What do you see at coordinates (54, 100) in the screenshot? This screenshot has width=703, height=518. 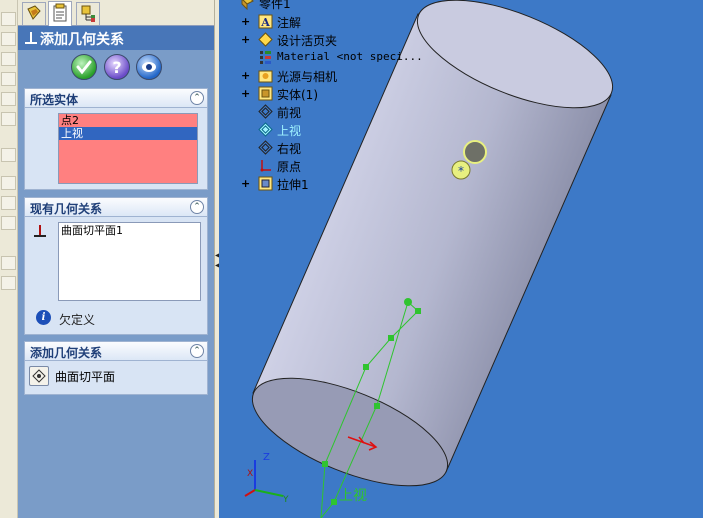 I see `group-title: 所选实体` at bounding box center [54, 100].